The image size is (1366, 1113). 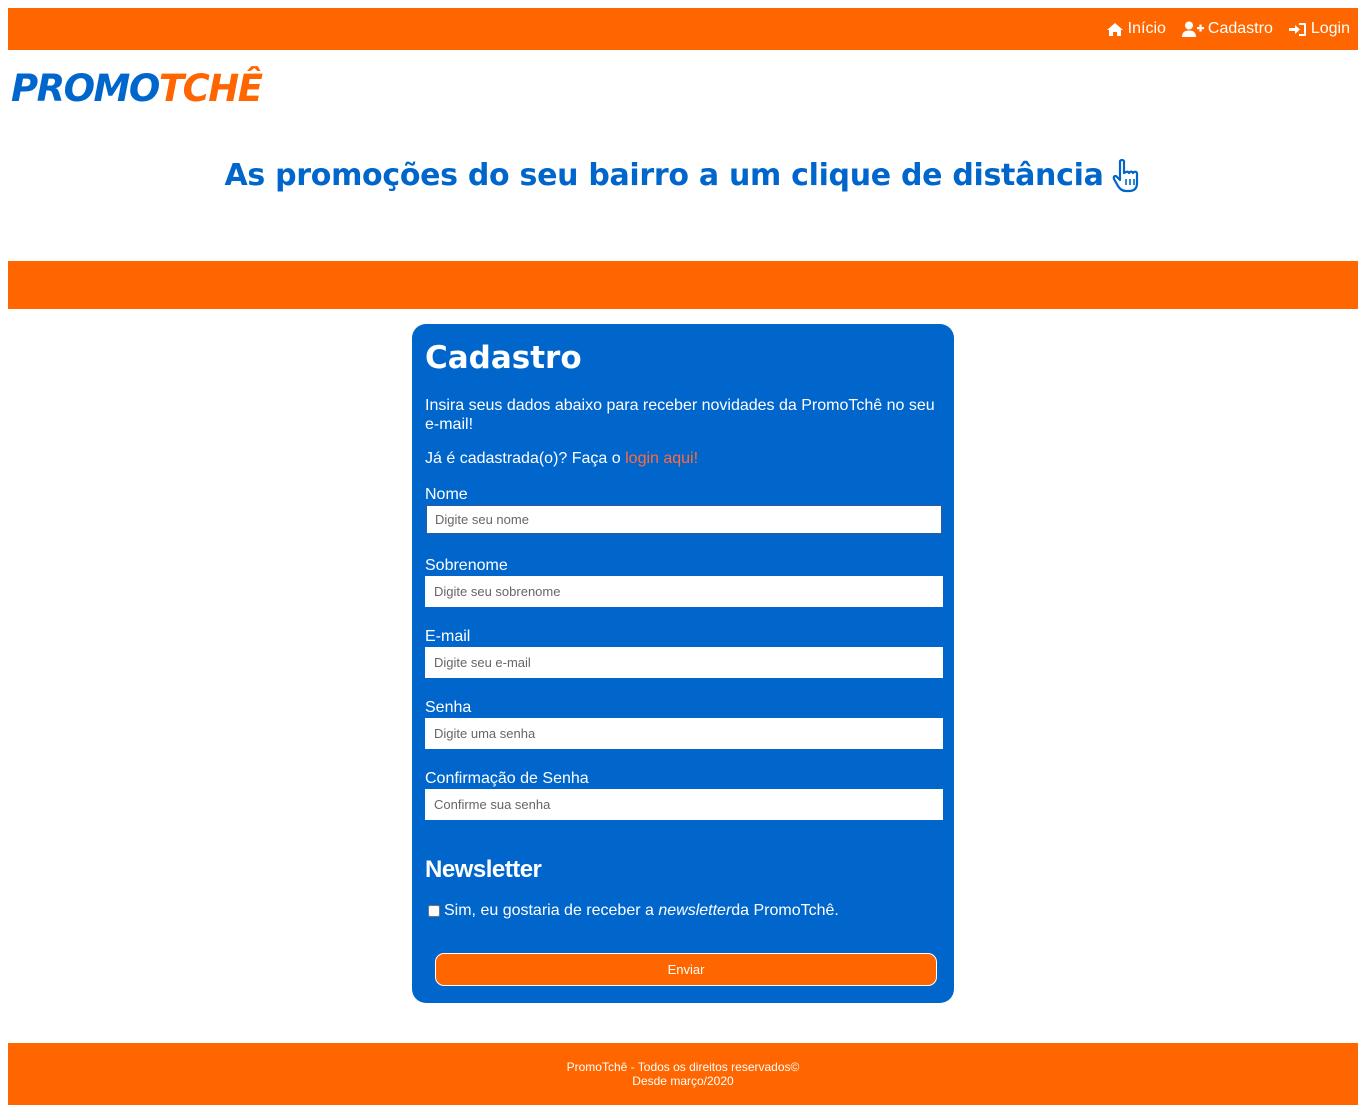 What do you see at coordinates (210, 88) in the screenshot?
I see `logo-text-tche: TCHÊ` at bounding box center [210, 88].